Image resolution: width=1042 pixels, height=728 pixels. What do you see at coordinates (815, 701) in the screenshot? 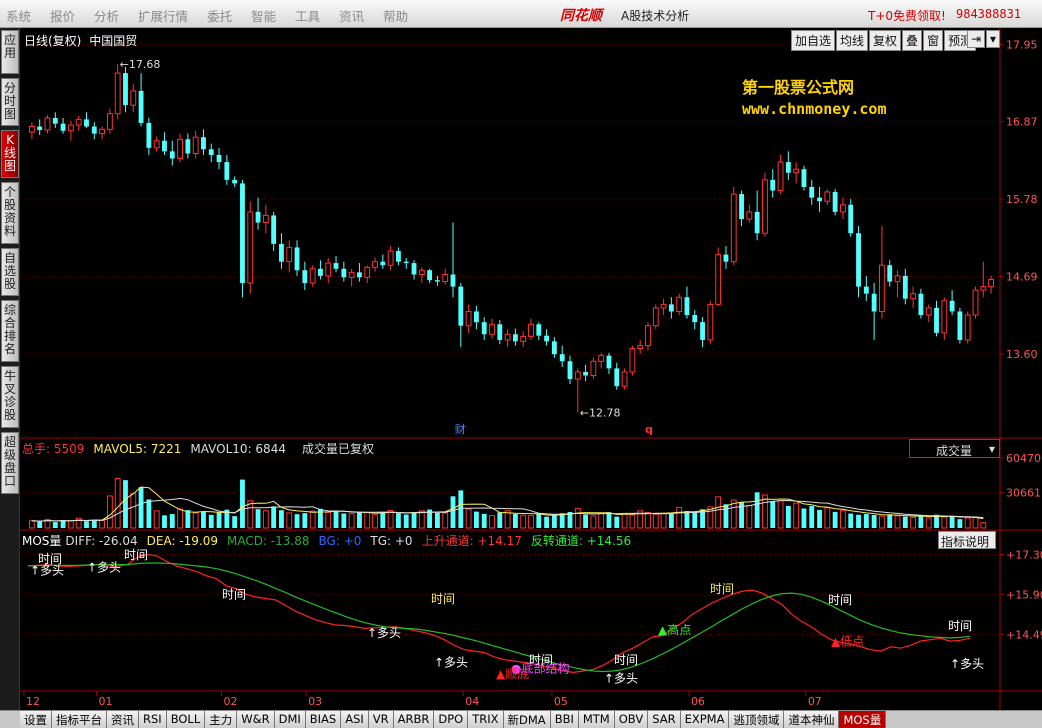
I see `month-label: 07` at bounding box center [815, 701].